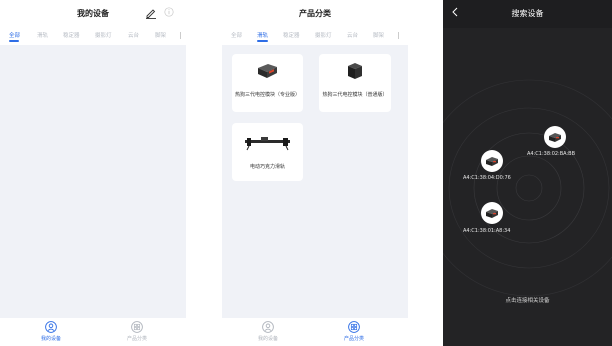 The width and height of the screenshot is (612, 346). I want to click on device-mac-label: A4:C1:38:04:D0:76, so click(487, 178).